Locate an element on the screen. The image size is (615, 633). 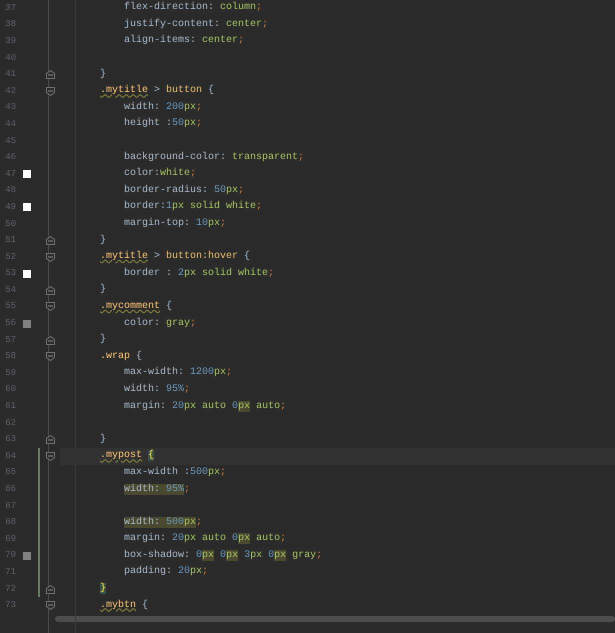
code-line: color:white; is located at coordinates (159, 174).